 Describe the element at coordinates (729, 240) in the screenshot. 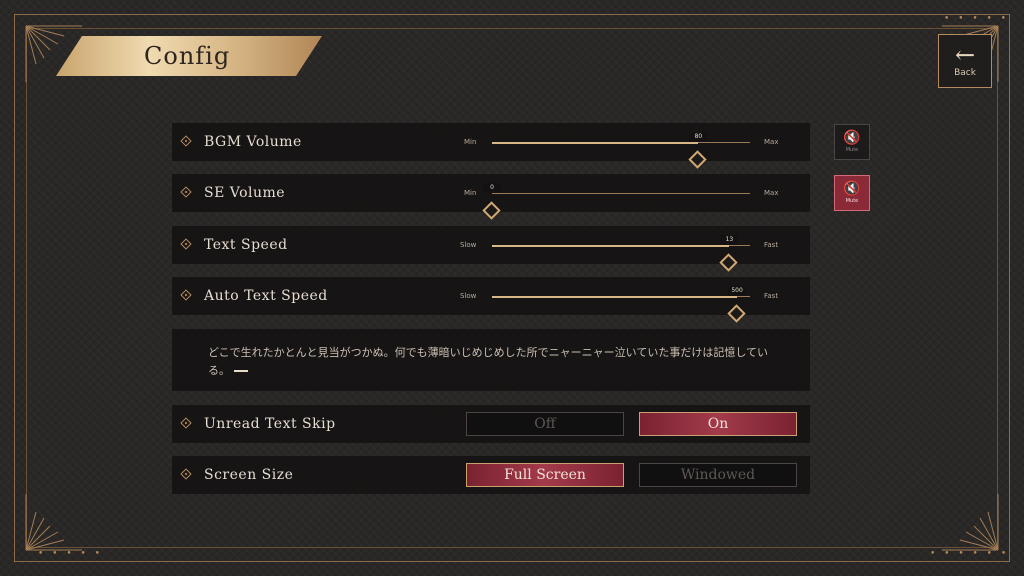

I see `text-speed-value: 13` at that location.